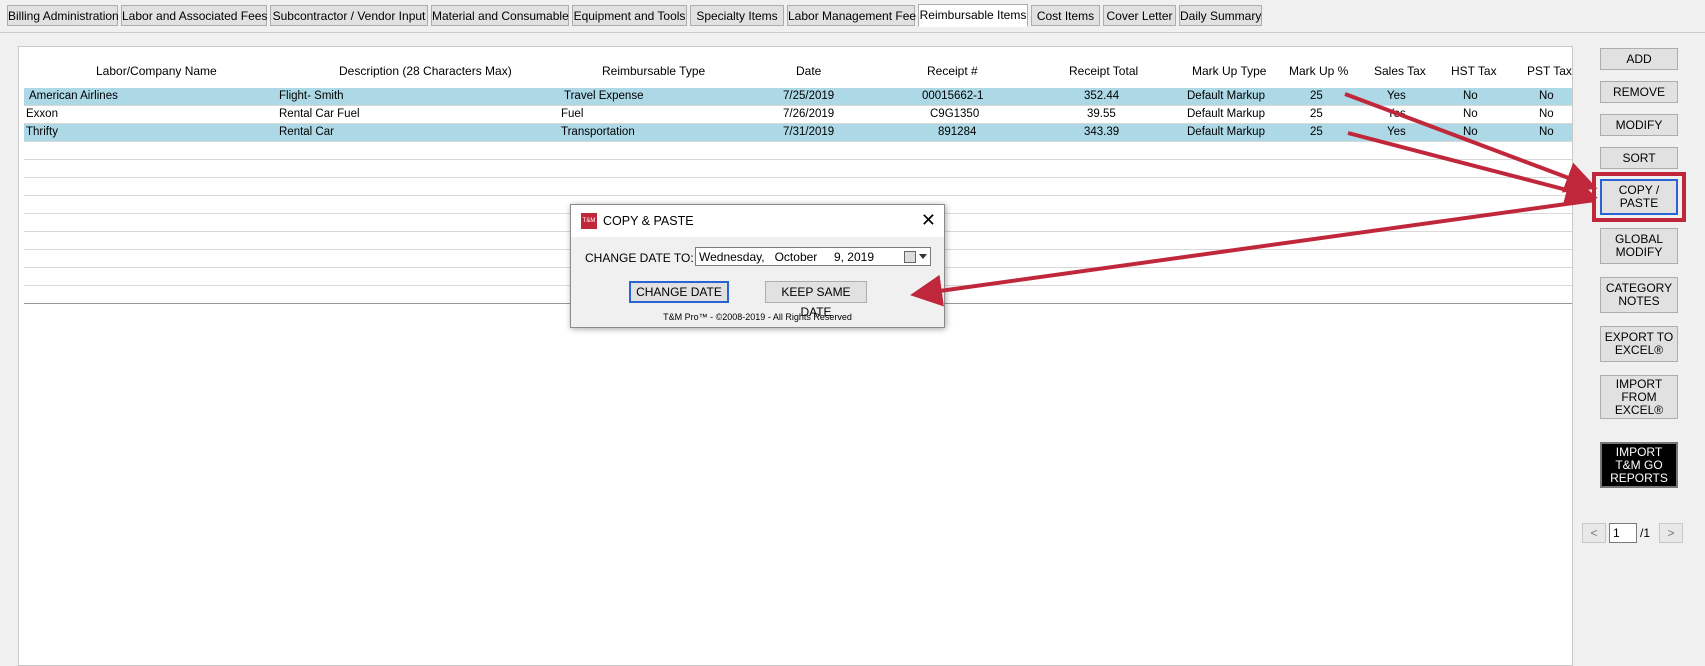 The width and height of the screenshot is (1705, 666). Describe the element at coordinates (604, 96) in the screenshot. I see `cell-type: Travel Expense` at that location.